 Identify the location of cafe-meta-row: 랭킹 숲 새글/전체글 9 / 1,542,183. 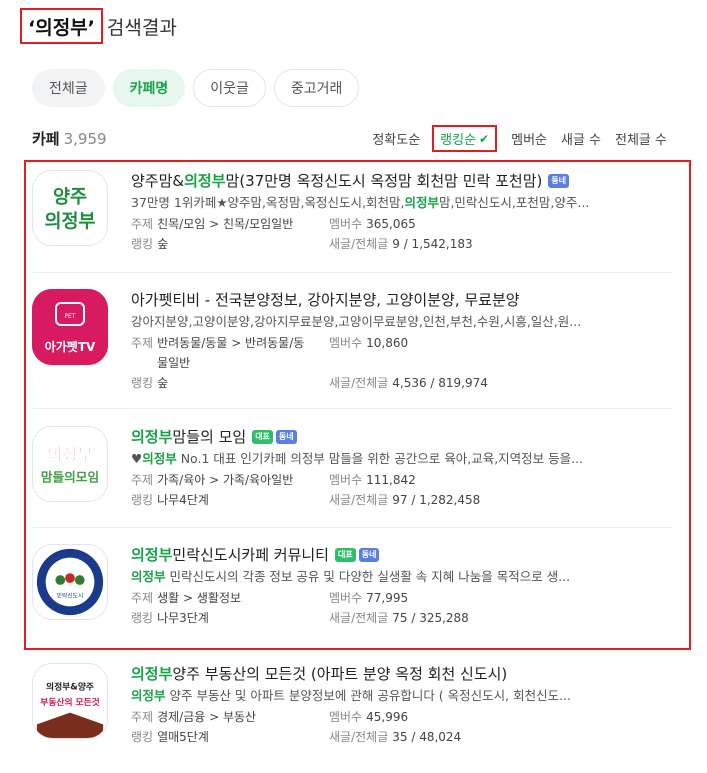
(401, 244).